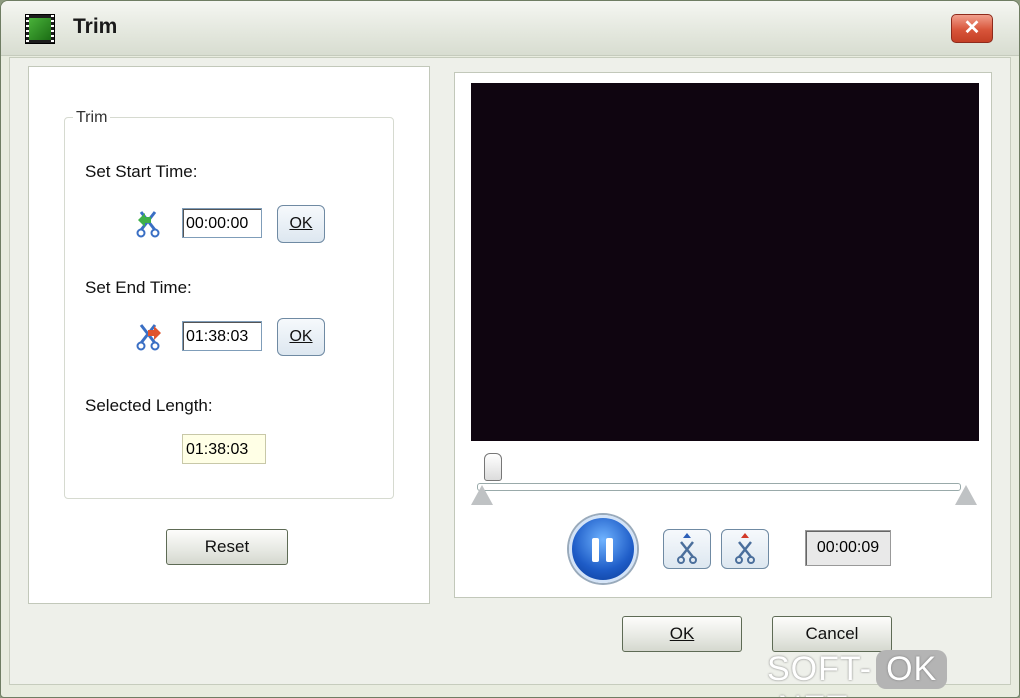  I want to click on end-time-label: Set End Time:, so click(138, 287).